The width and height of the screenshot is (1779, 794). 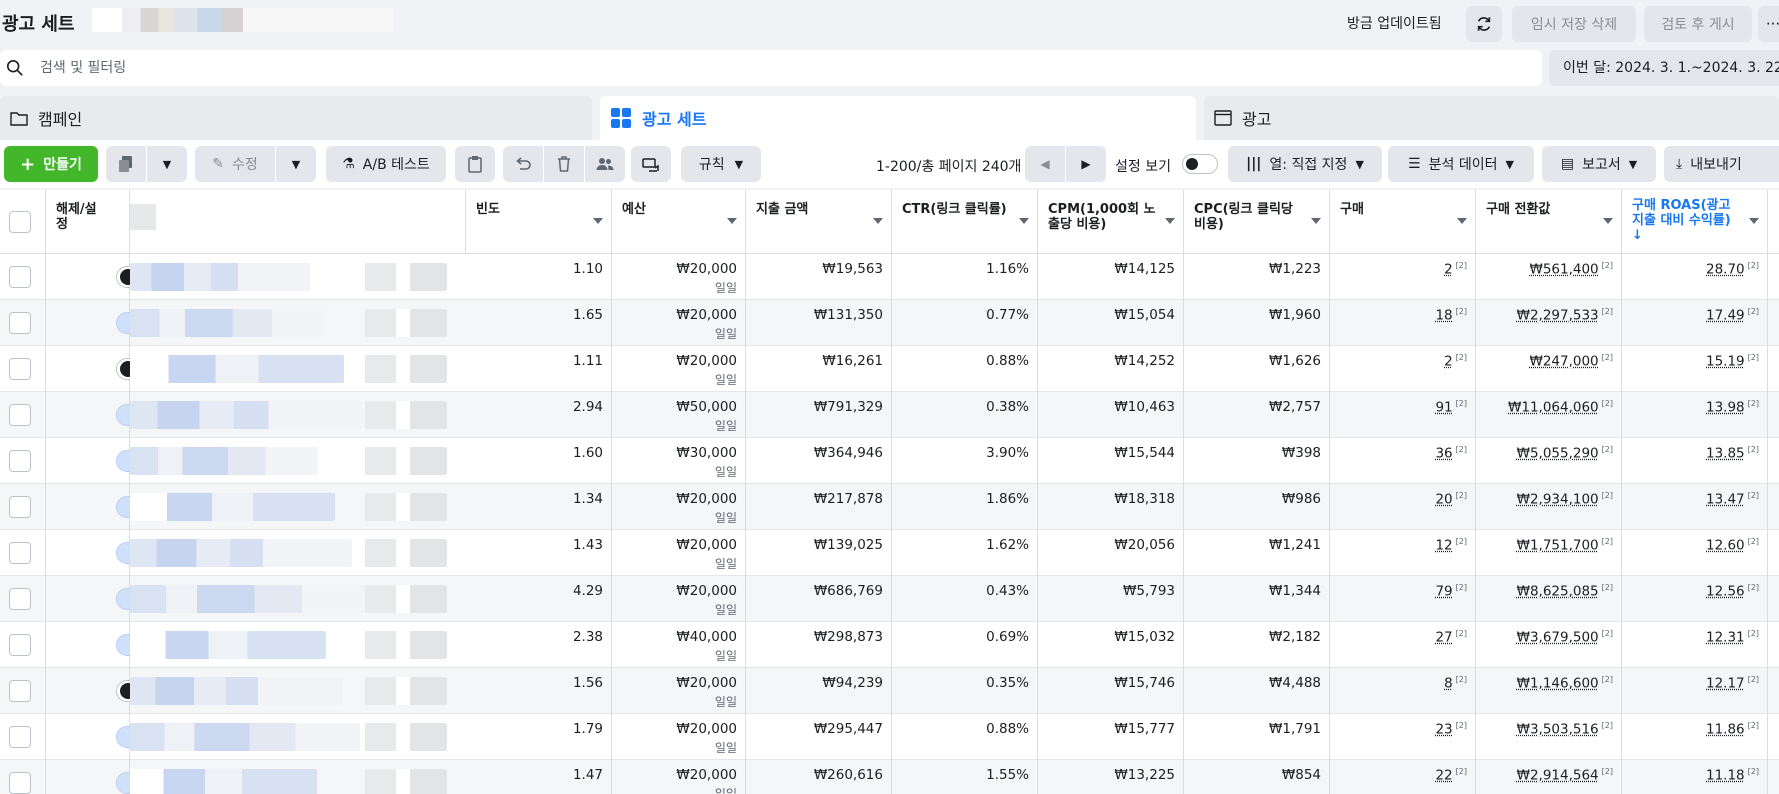 I want to click on purchases-value: 79, so click(x=1443, y=592).